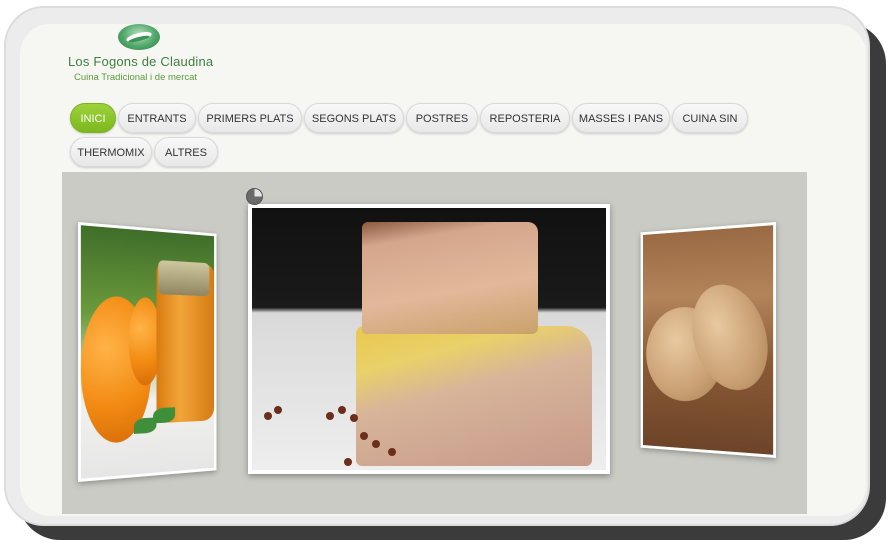 This screenshot has width=892, height=544. I want to click on nav-item-primers-plats: PRIMERS PLATS, so click(250, 118).